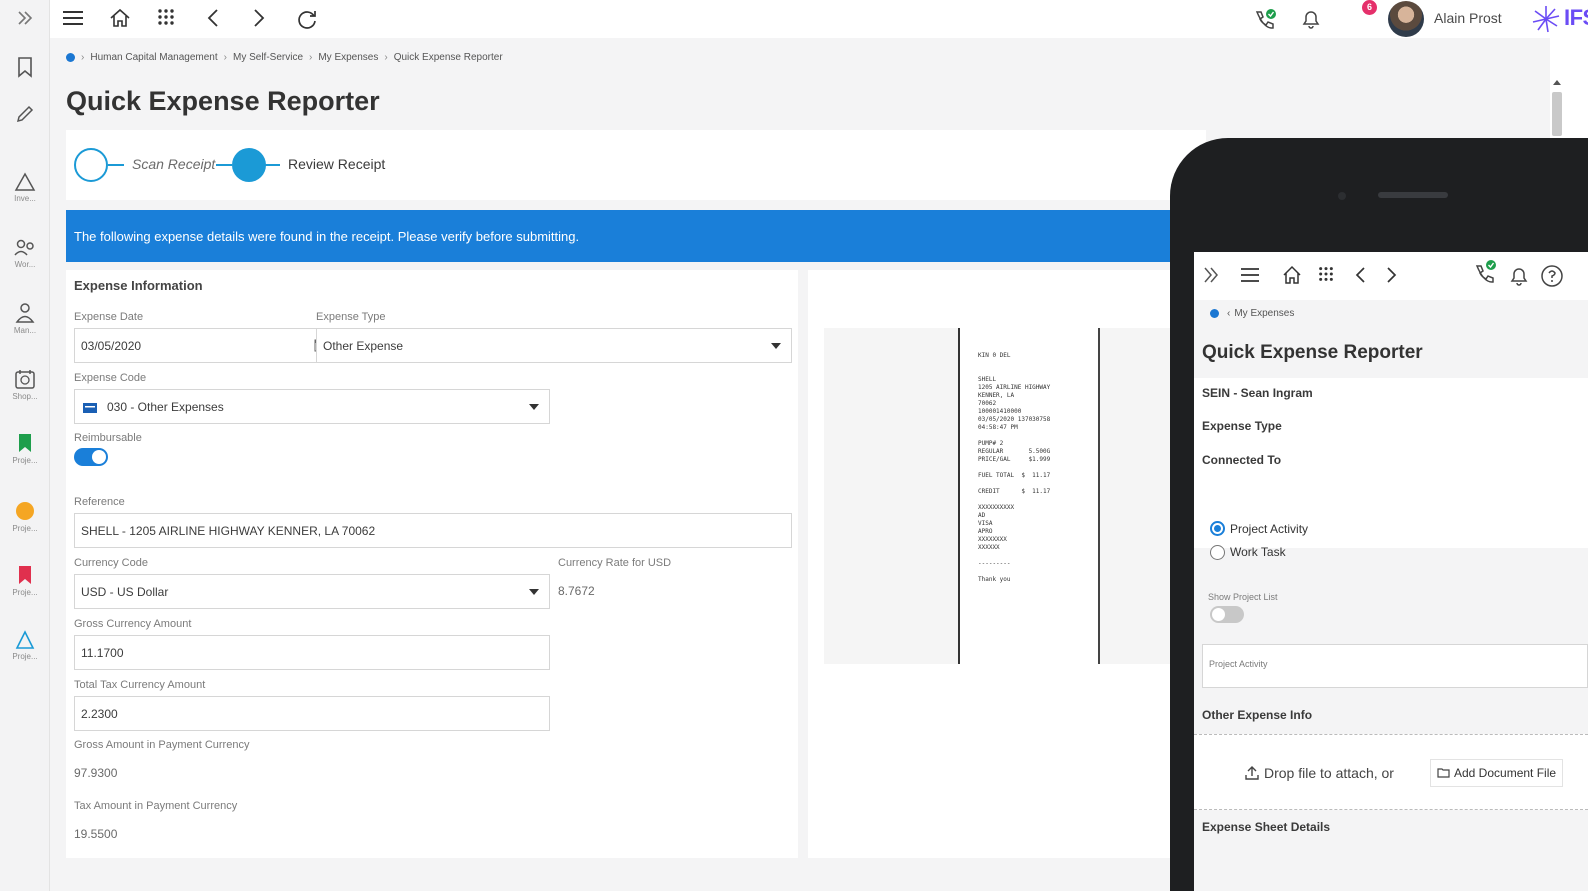 The image size is (1588, 891). What do you see at coordinates (213, 20) in the screenshot?
I see `back-arrow-icon` at bounding box center [213, 20].